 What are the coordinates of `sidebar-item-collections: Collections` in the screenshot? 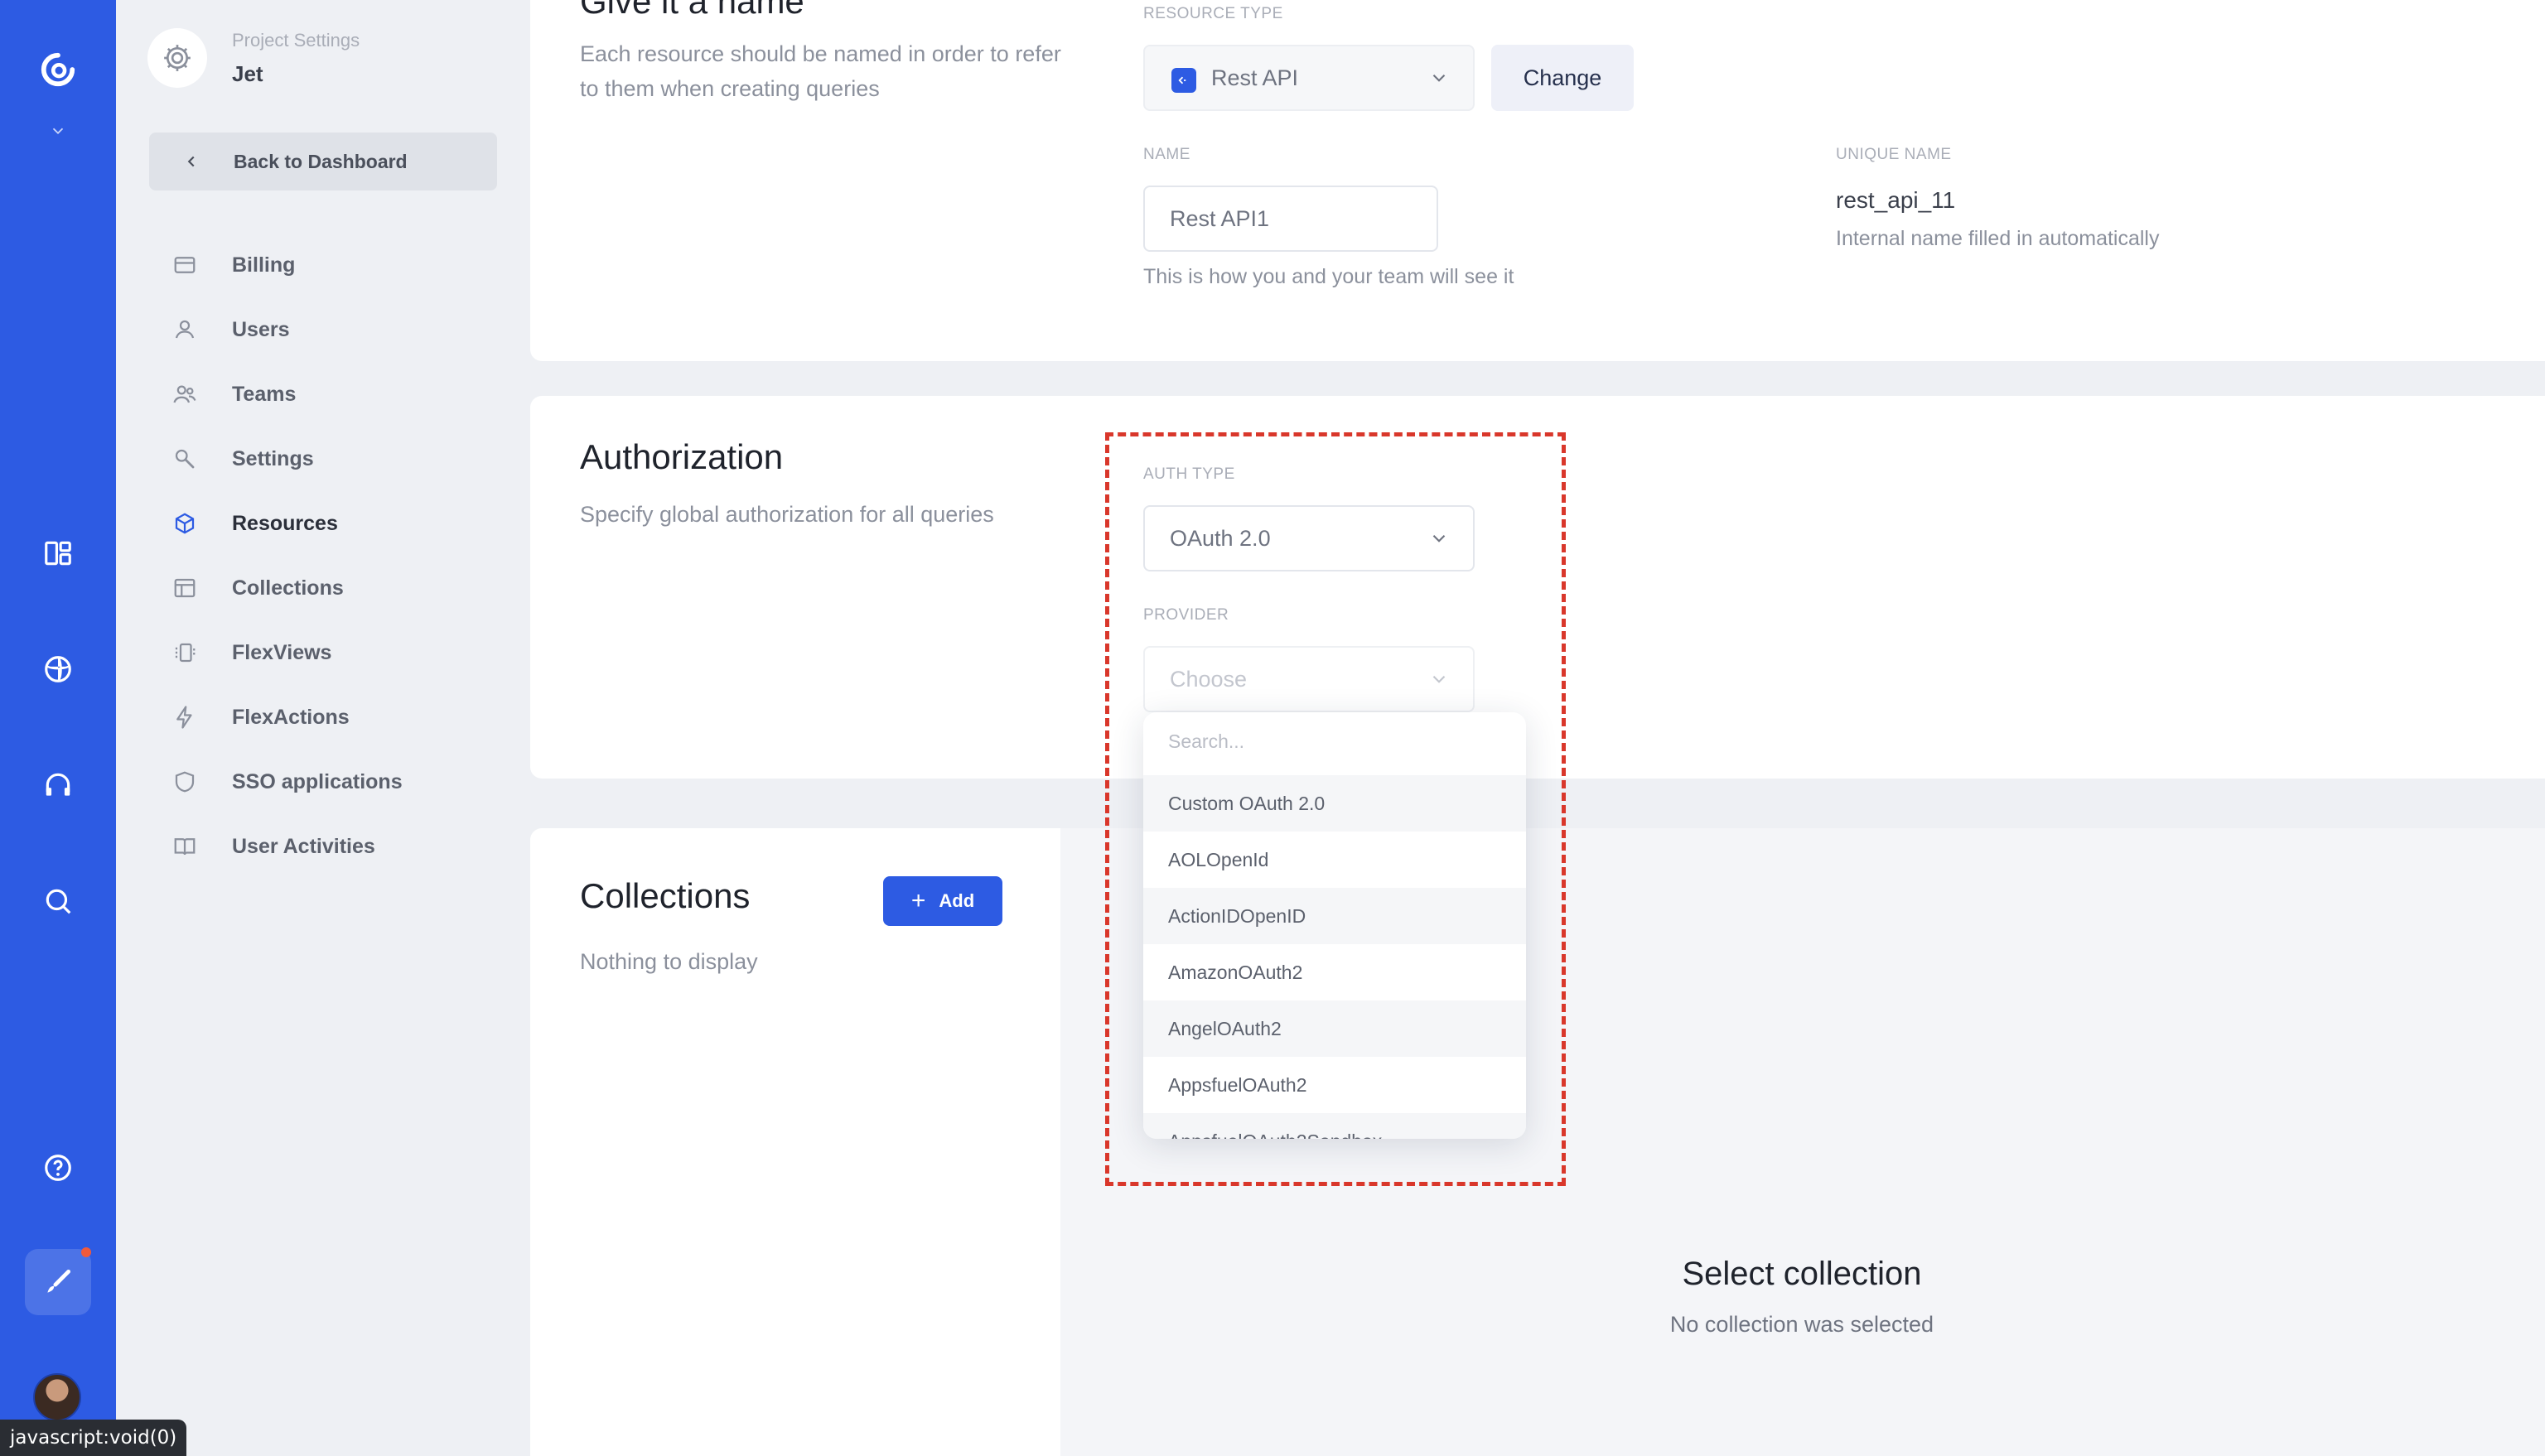 It's located at (340, 588).